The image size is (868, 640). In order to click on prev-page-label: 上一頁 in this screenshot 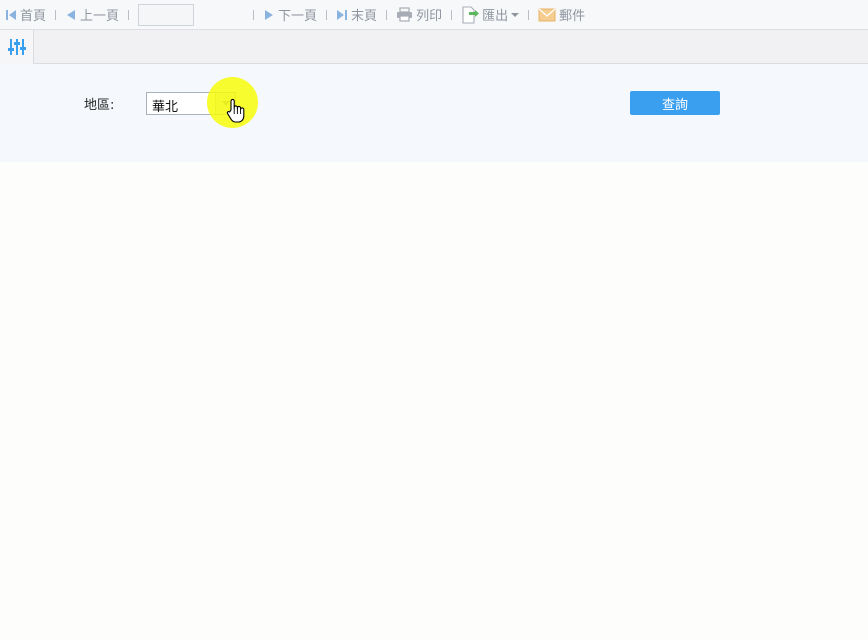, I will do `click(100, 16)`.